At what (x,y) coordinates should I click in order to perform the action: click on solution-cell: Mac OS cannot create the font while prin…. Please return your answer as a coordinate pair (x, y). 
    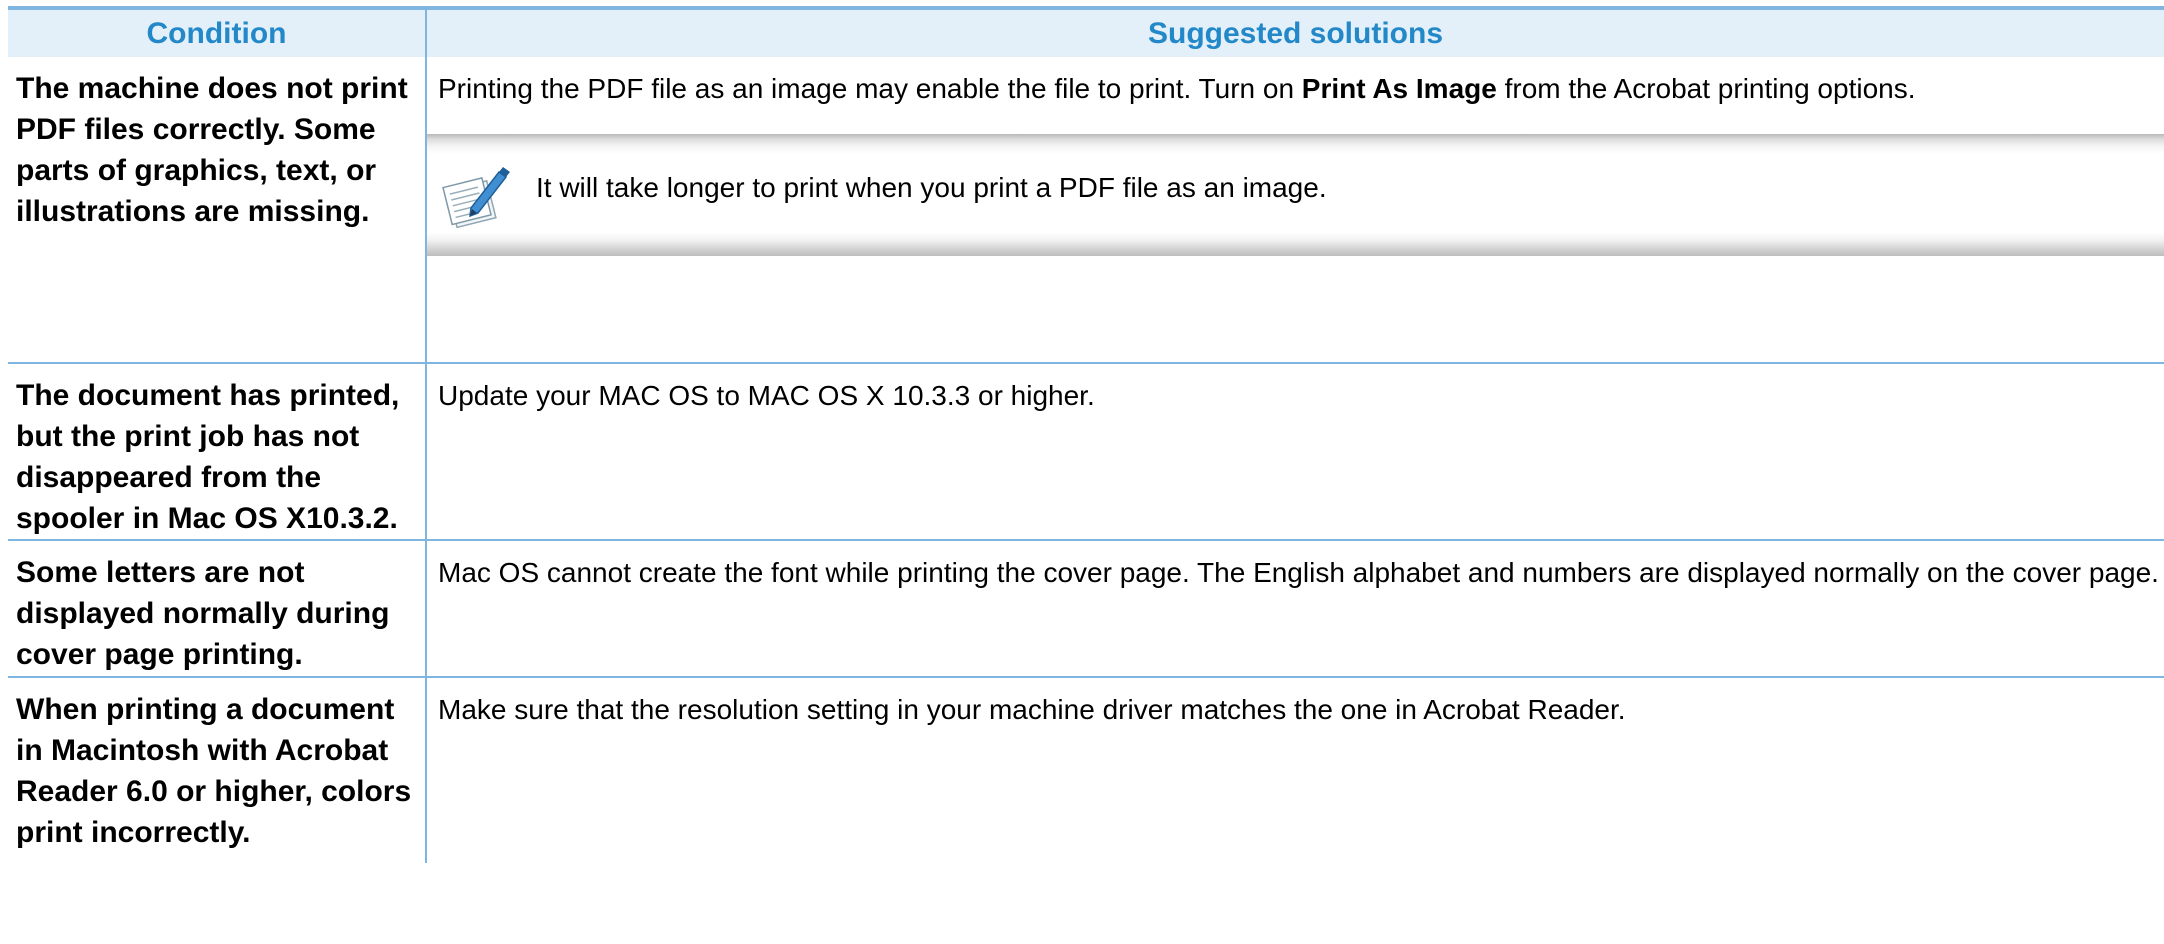
    Looking at the image, I should click on (1295, 609).